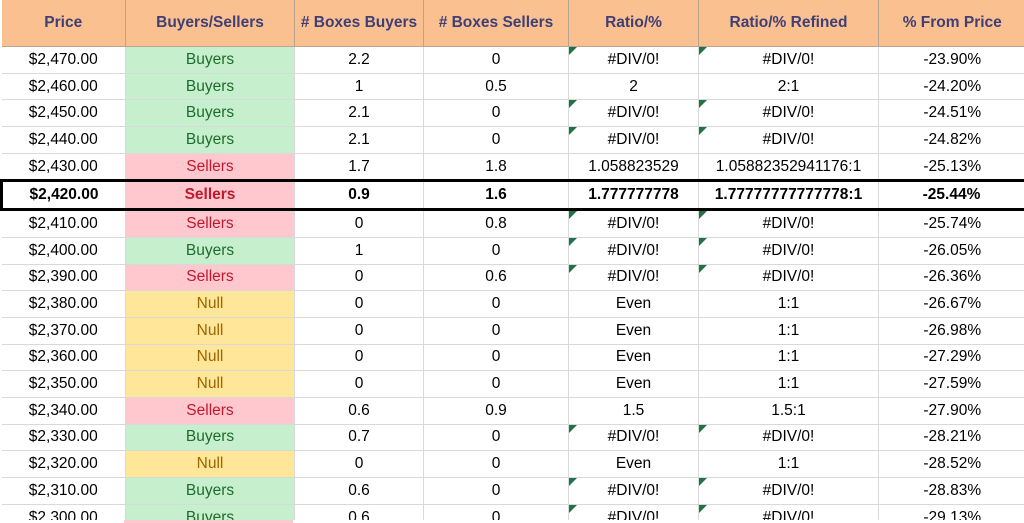 This screenshot has width=1024, height=523. I want to click on cell-pct-from-price: -28.21%, so click(951, 438).